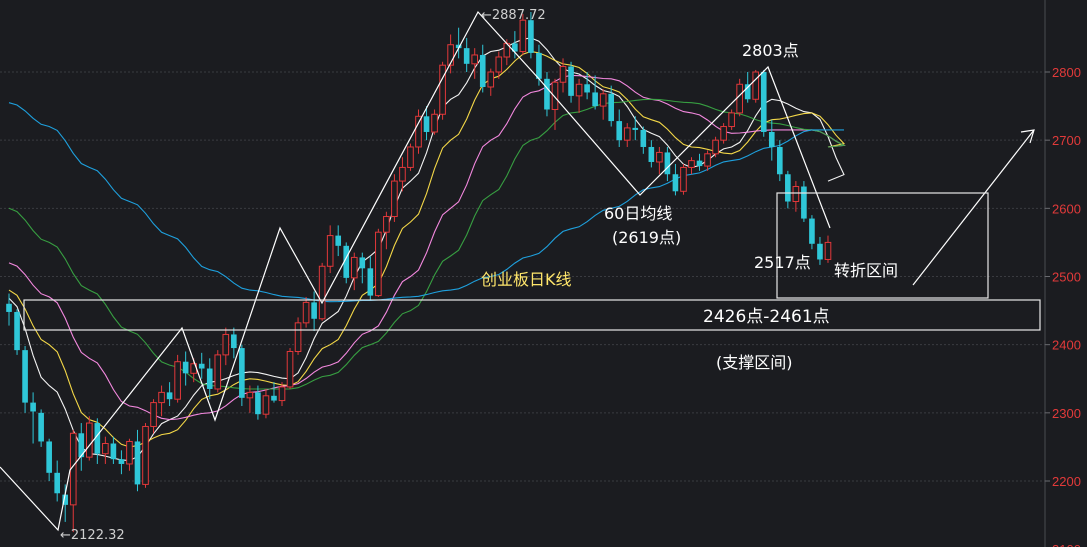  I want to click on y-tick-label-2300: 2300, so click(1066, 413).